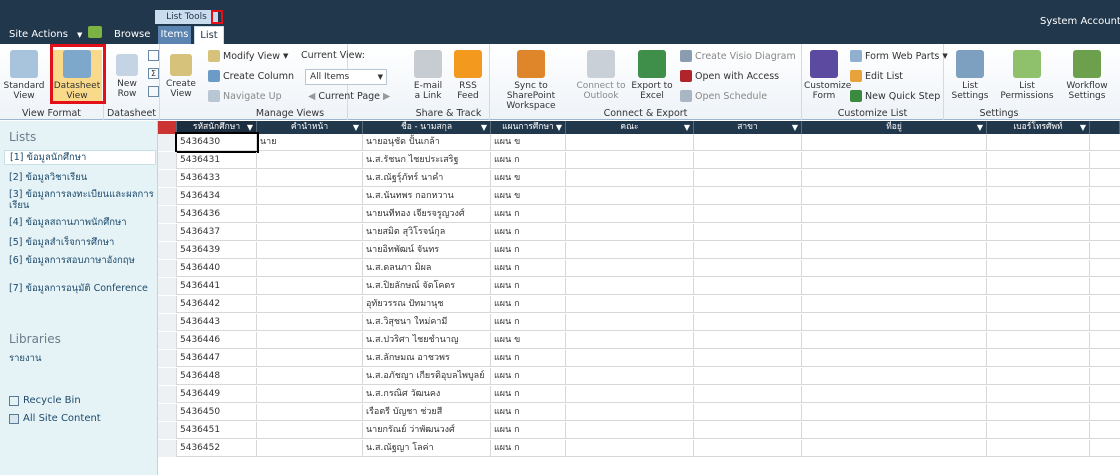 The height and width of the screenshot is (475, 1120). What do you see at coordinates (38, 34) in the screenshot?
I see `site-actions-menu: Site Actions` at bounding box center [38, 34].